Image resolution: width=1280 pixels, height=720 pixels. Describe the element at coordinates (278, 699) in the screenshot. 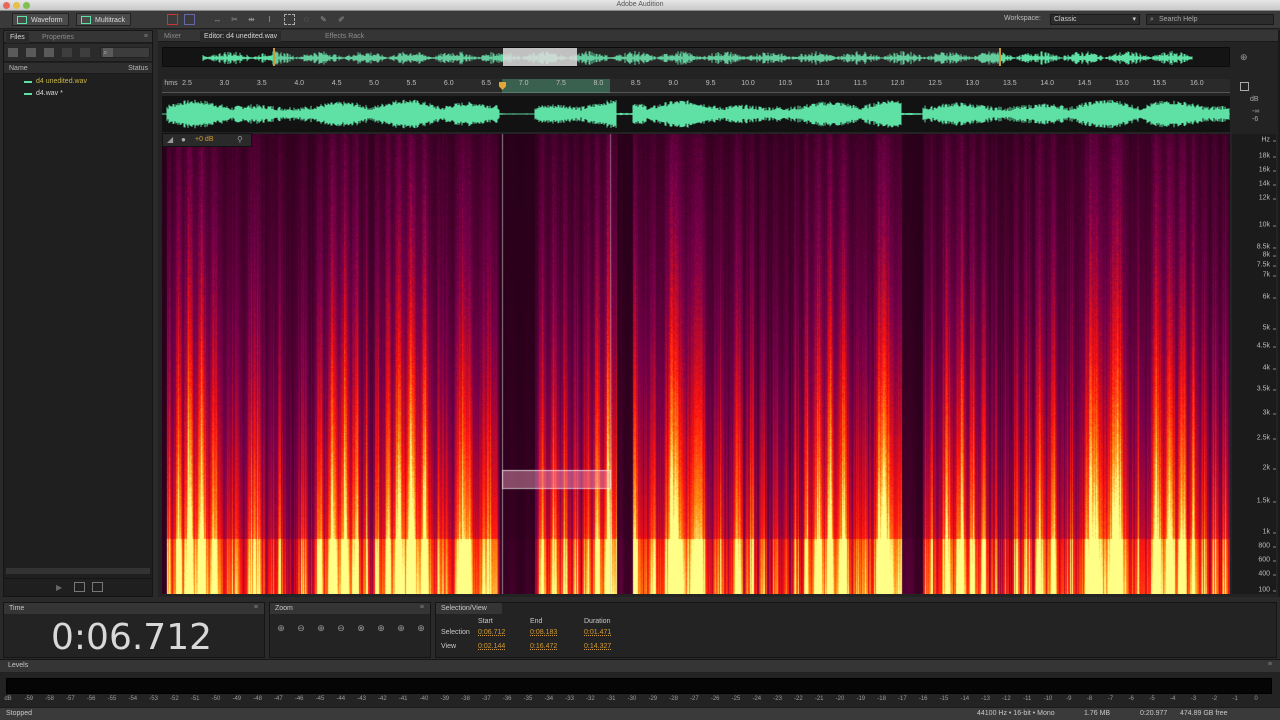

I see `level-scale-label: -47` at that location.